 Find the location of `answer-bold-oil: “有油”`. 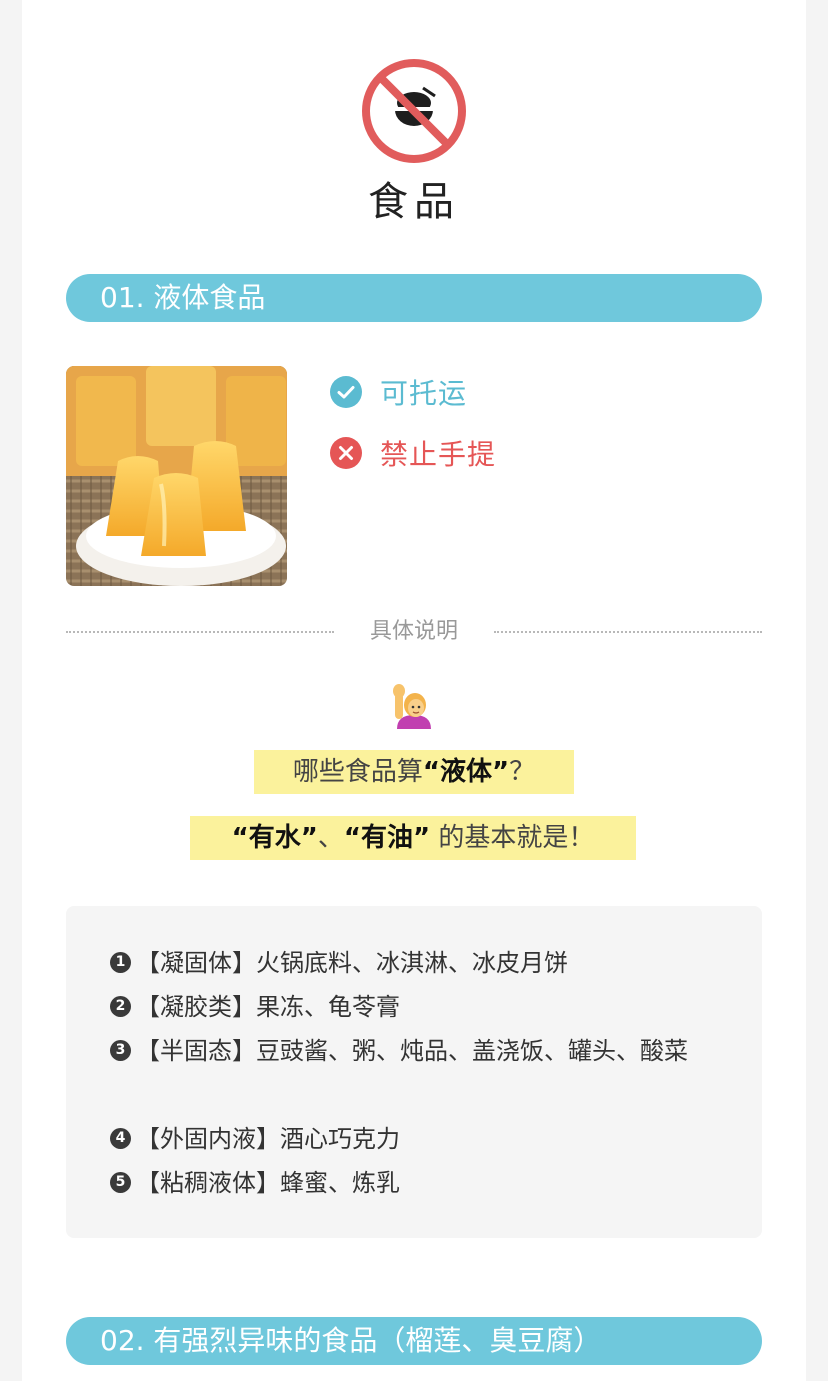

answer-bold-oil: “有油” is located at coordinates (387, 838).